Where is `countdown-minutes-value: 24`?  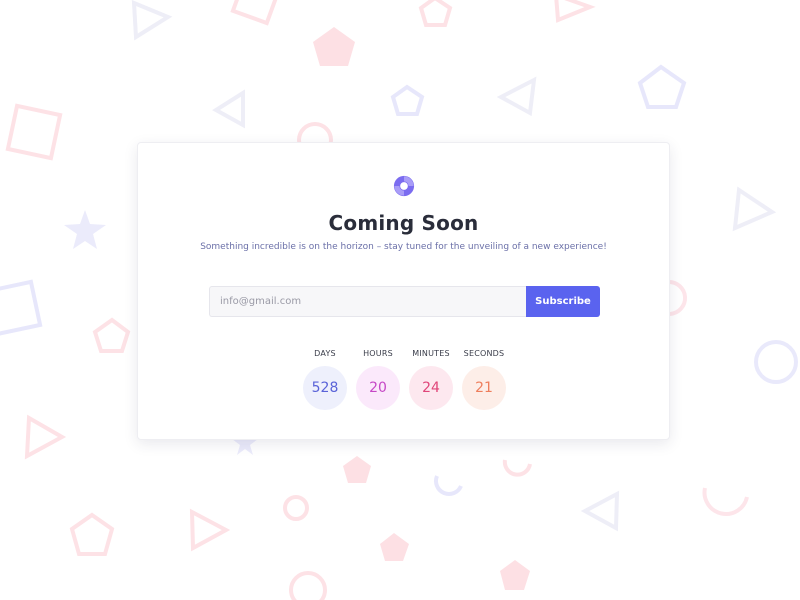
countdown-minutes-value: 24 is located at coordinates (431, 388).